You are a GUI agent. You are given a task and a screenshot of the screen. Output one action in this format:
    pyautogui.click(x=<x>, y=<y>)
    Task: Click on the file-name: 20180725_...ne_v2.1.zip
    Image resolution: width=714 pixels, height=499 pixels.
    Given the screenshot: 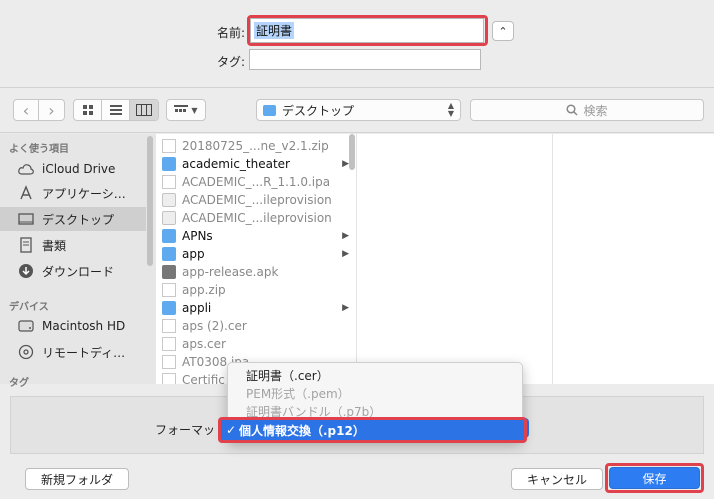 What is the action you would take?
    pyautogui.click(x=255, y=146)
    